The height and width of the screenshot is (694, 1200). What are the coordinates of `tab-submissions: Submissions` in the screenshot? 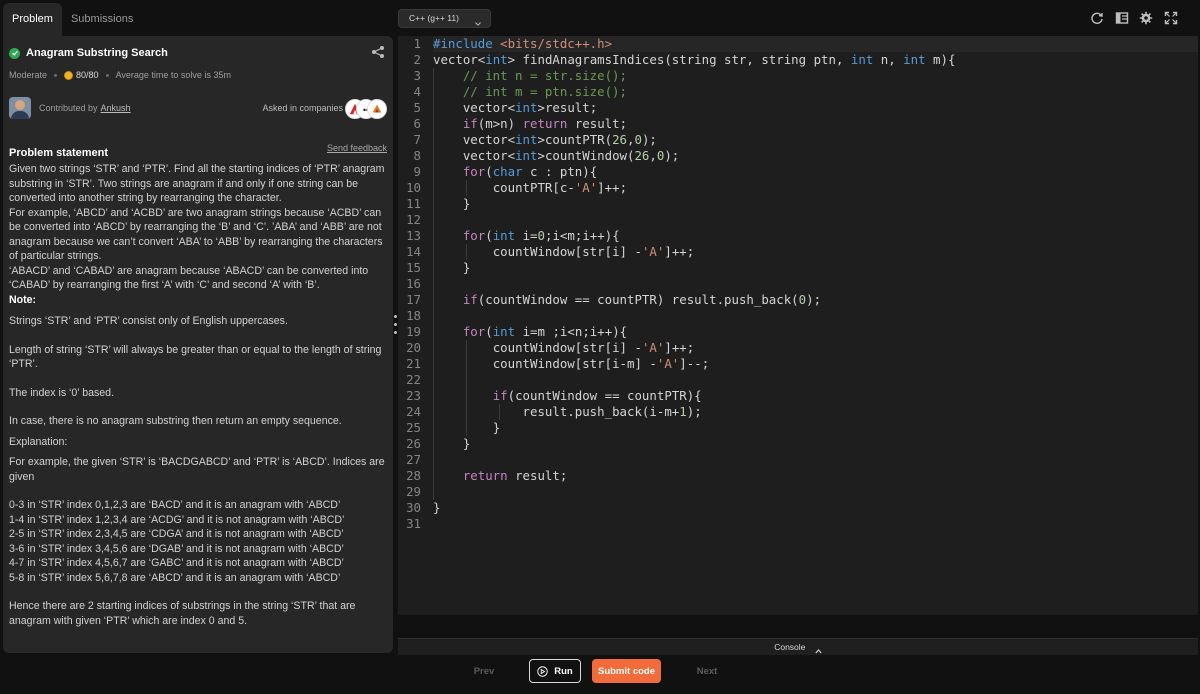 It's located at (102, 19).